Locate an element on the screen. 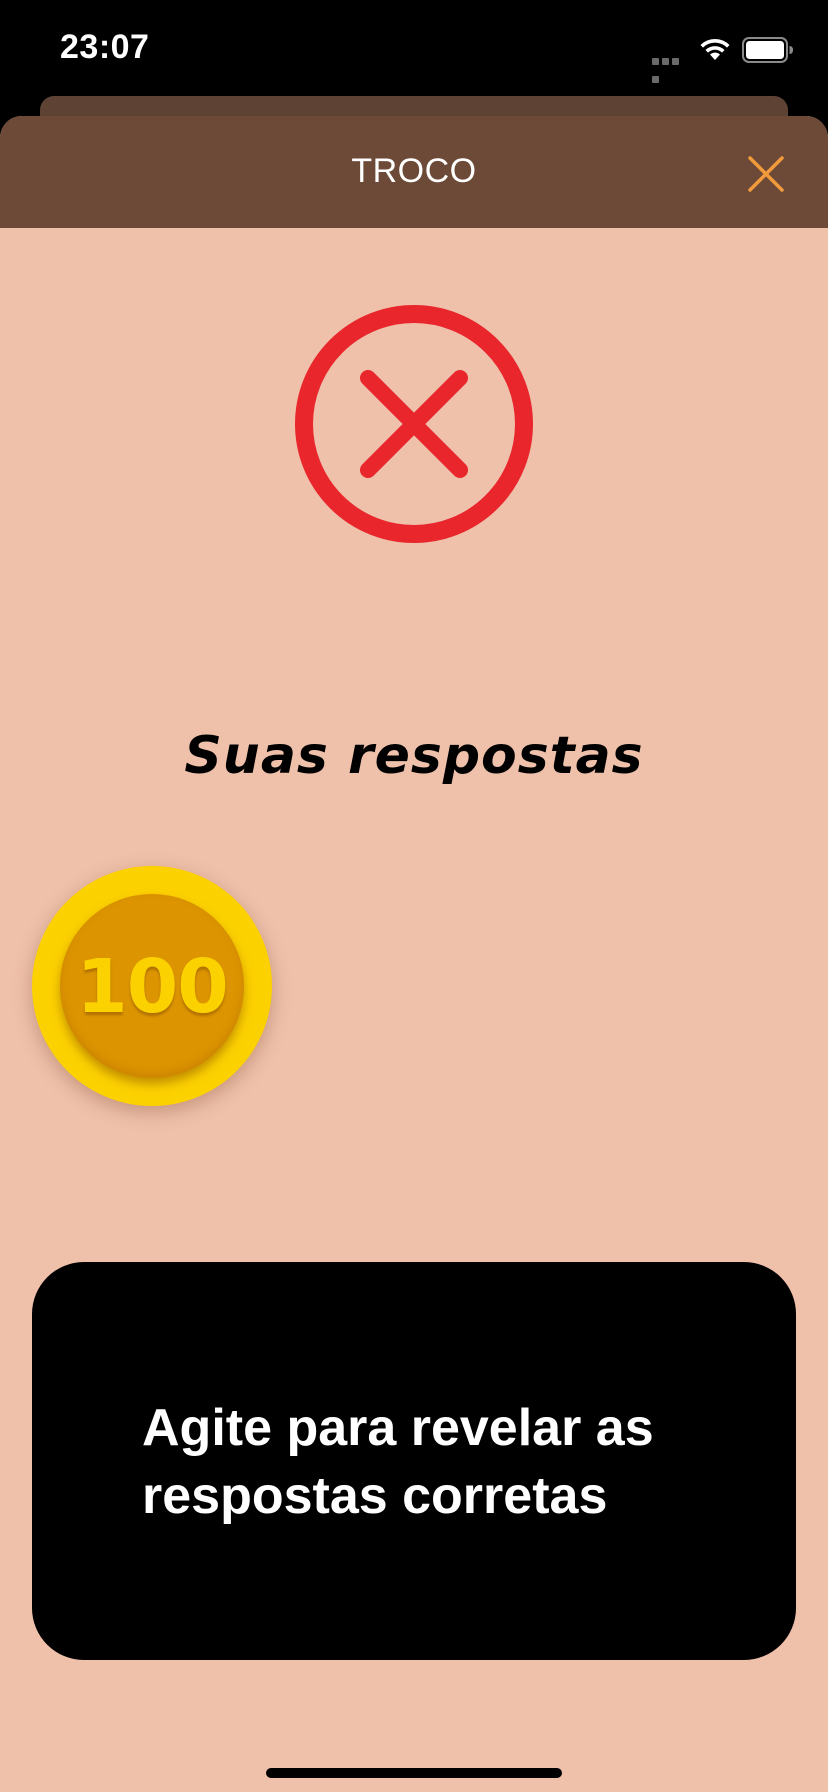  cellular-signal-icon is located at coordinates (671, 67).